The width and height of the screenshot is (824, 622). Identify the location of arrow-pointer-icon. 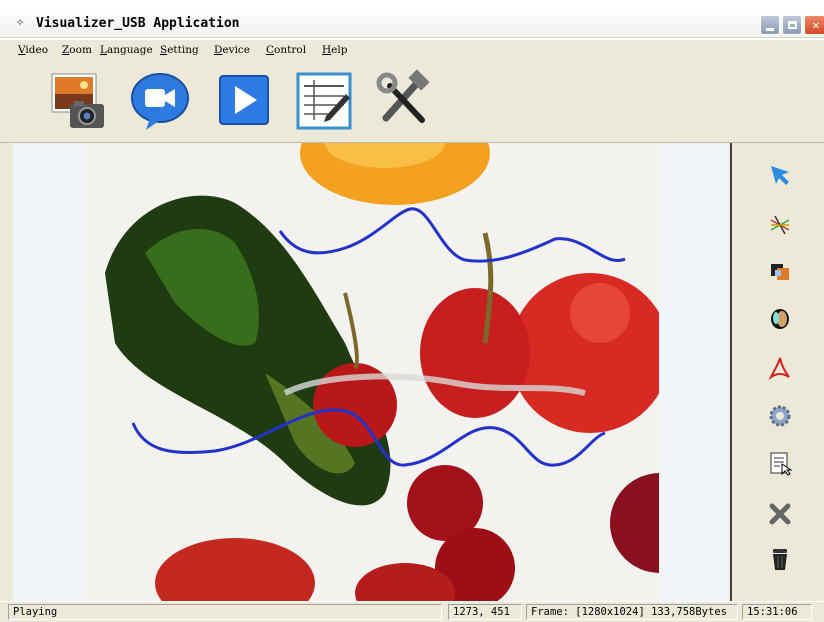
(780, 175).